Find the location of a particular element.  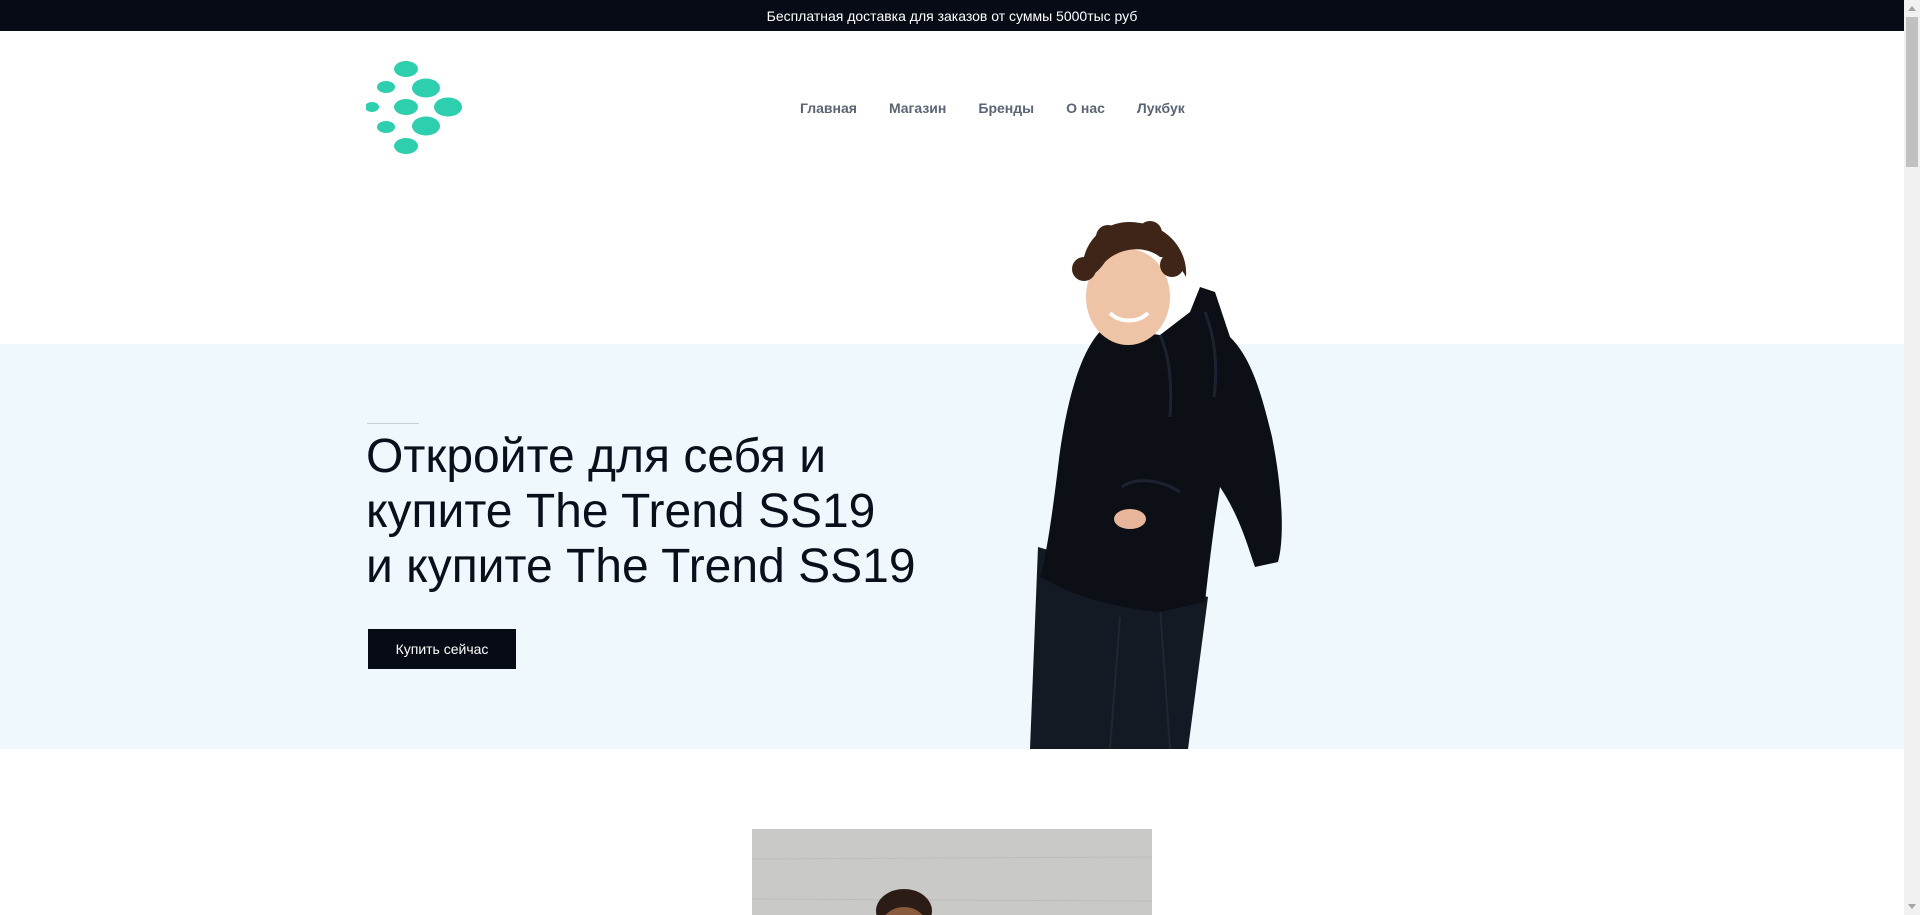

featured-model-figure is located at coordinates (952, 872).